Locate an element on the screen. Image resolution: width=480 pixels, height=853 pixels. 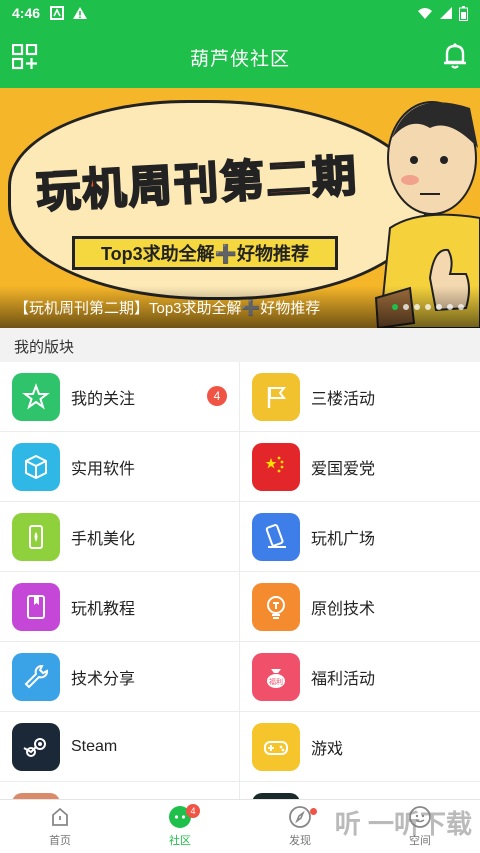
banner-caption: 【玩机周刊第二期】Top3求助全解➕好物推荐 is located at coordinates (167, 308).